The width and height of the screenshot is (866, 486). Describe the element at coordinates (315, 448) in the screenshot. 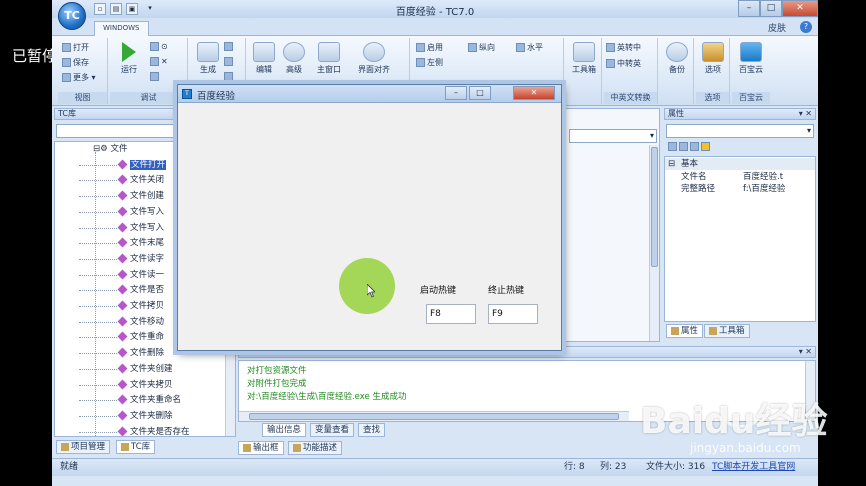

I see `tab-function-desc: 功能描述` at that location.